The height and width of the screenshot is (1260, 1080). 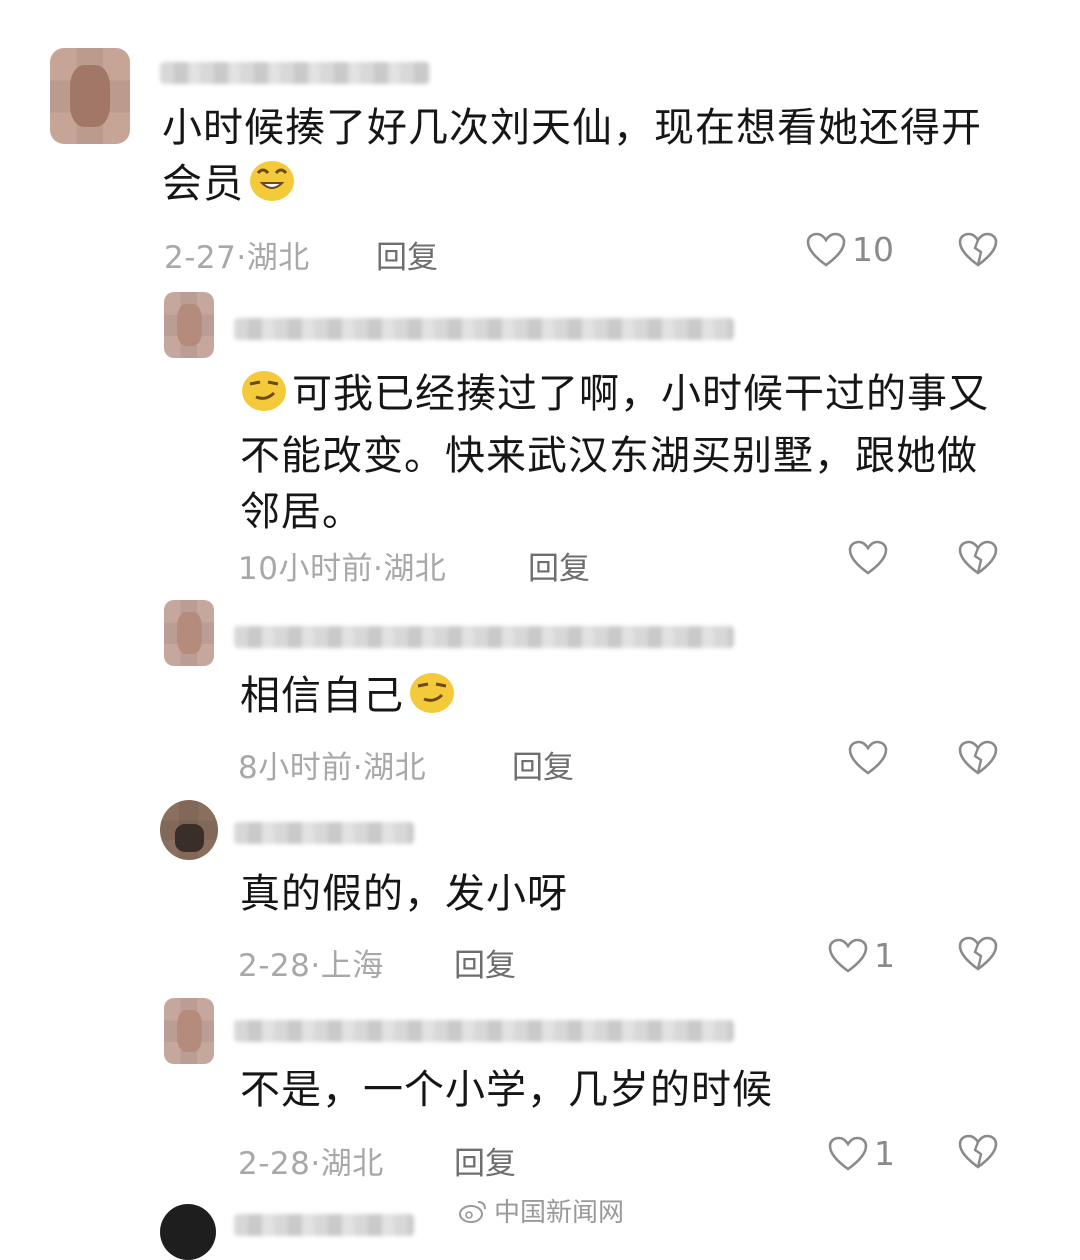 What do you see at coordinates (572, 128) in the screenshot?
I see `comment-text-line: 小时候揍了好几次刘天仙，现在想看她还得开` at bounding box center [572, 128].